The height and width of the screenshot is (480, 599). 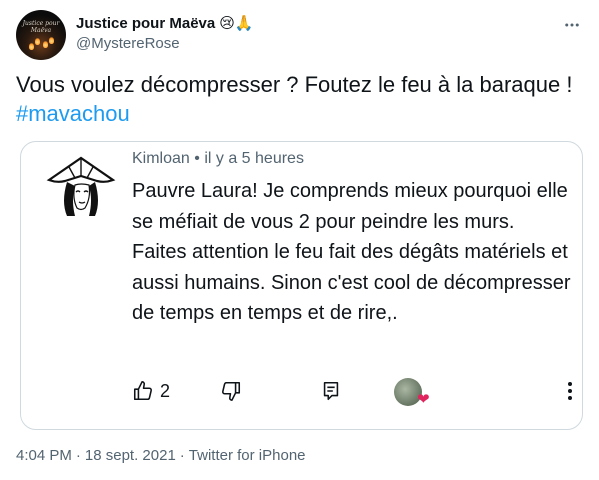 I want to click on author-handle: @MystereRose, so click(x=165, y=44).